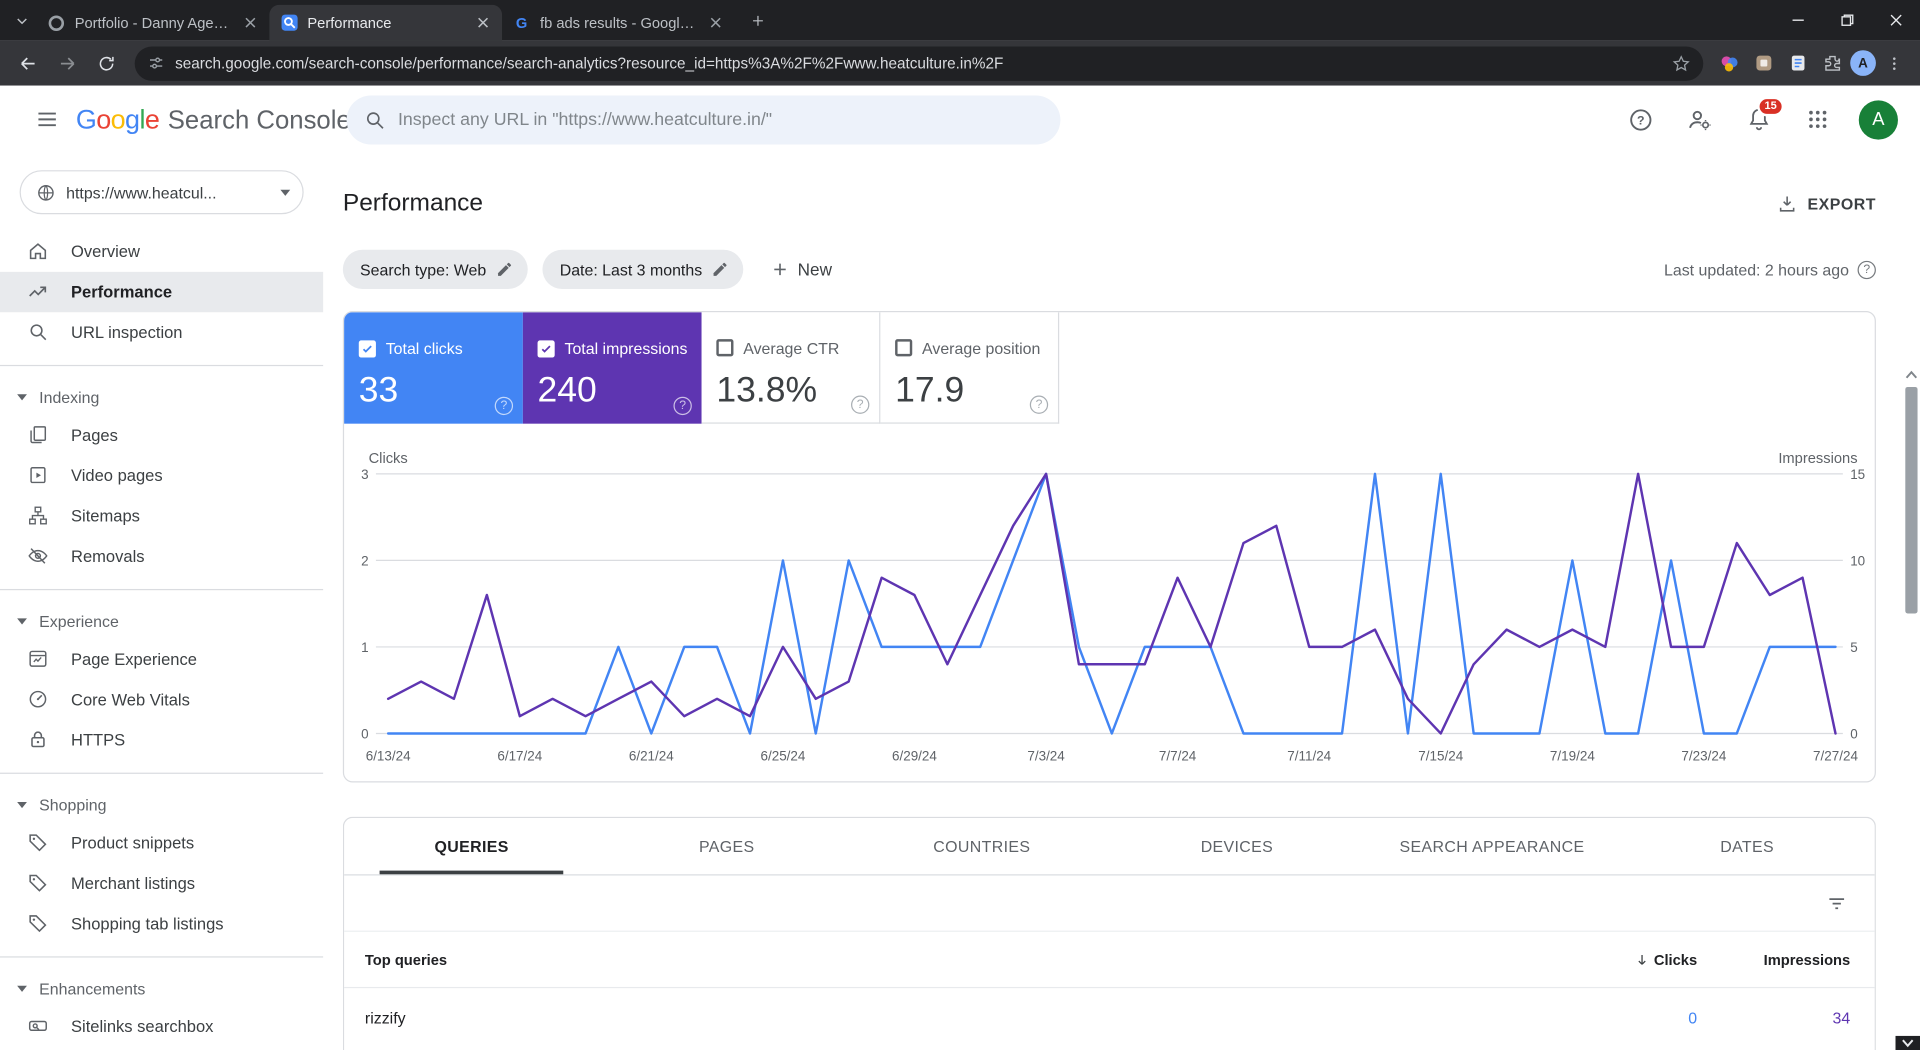  I want to click on bookmark-star-icon, so click(1681, 63).